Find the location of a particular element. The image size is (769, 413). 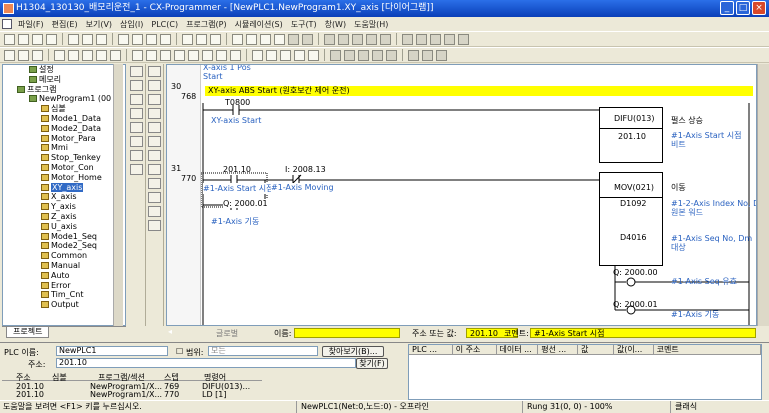

memory-view-icon is located at coordinates (136, 169).